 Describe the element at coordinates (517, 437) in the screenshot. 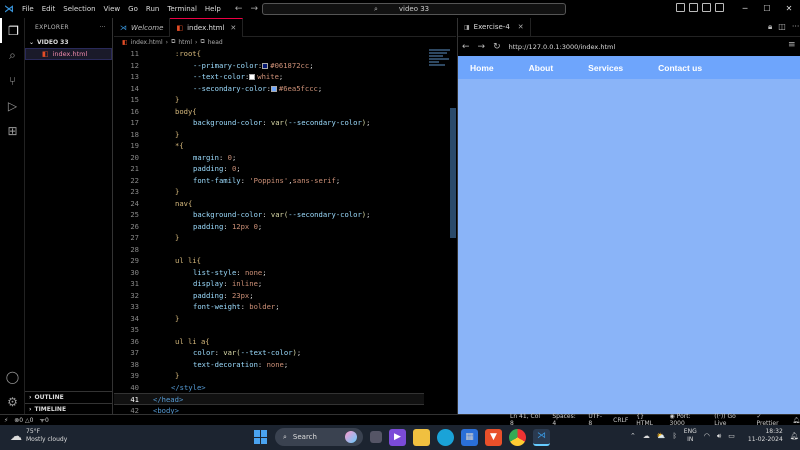

I see `chrome-browser-icon` at that location.